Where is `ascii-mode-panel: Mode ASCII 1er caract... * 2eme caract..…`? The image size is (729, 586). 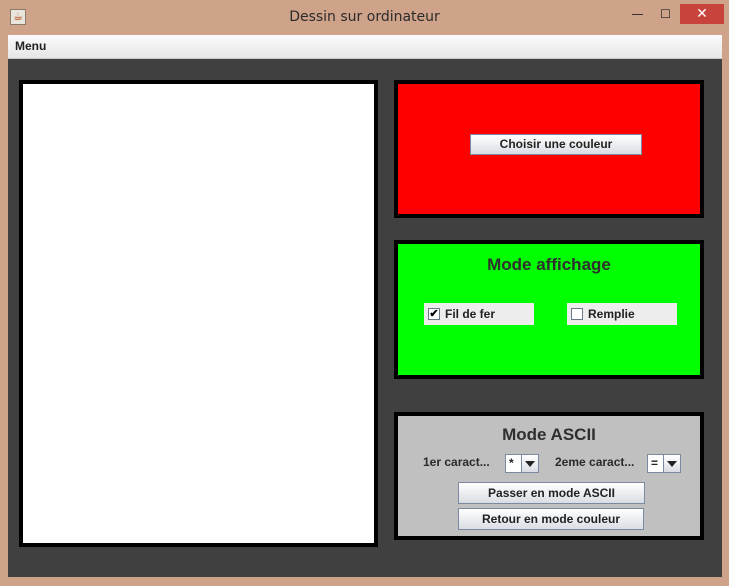 ascii-mode-panel: Mode ASCII 1er caract... * 2eme caract..… is located at coordinates (549, 476).